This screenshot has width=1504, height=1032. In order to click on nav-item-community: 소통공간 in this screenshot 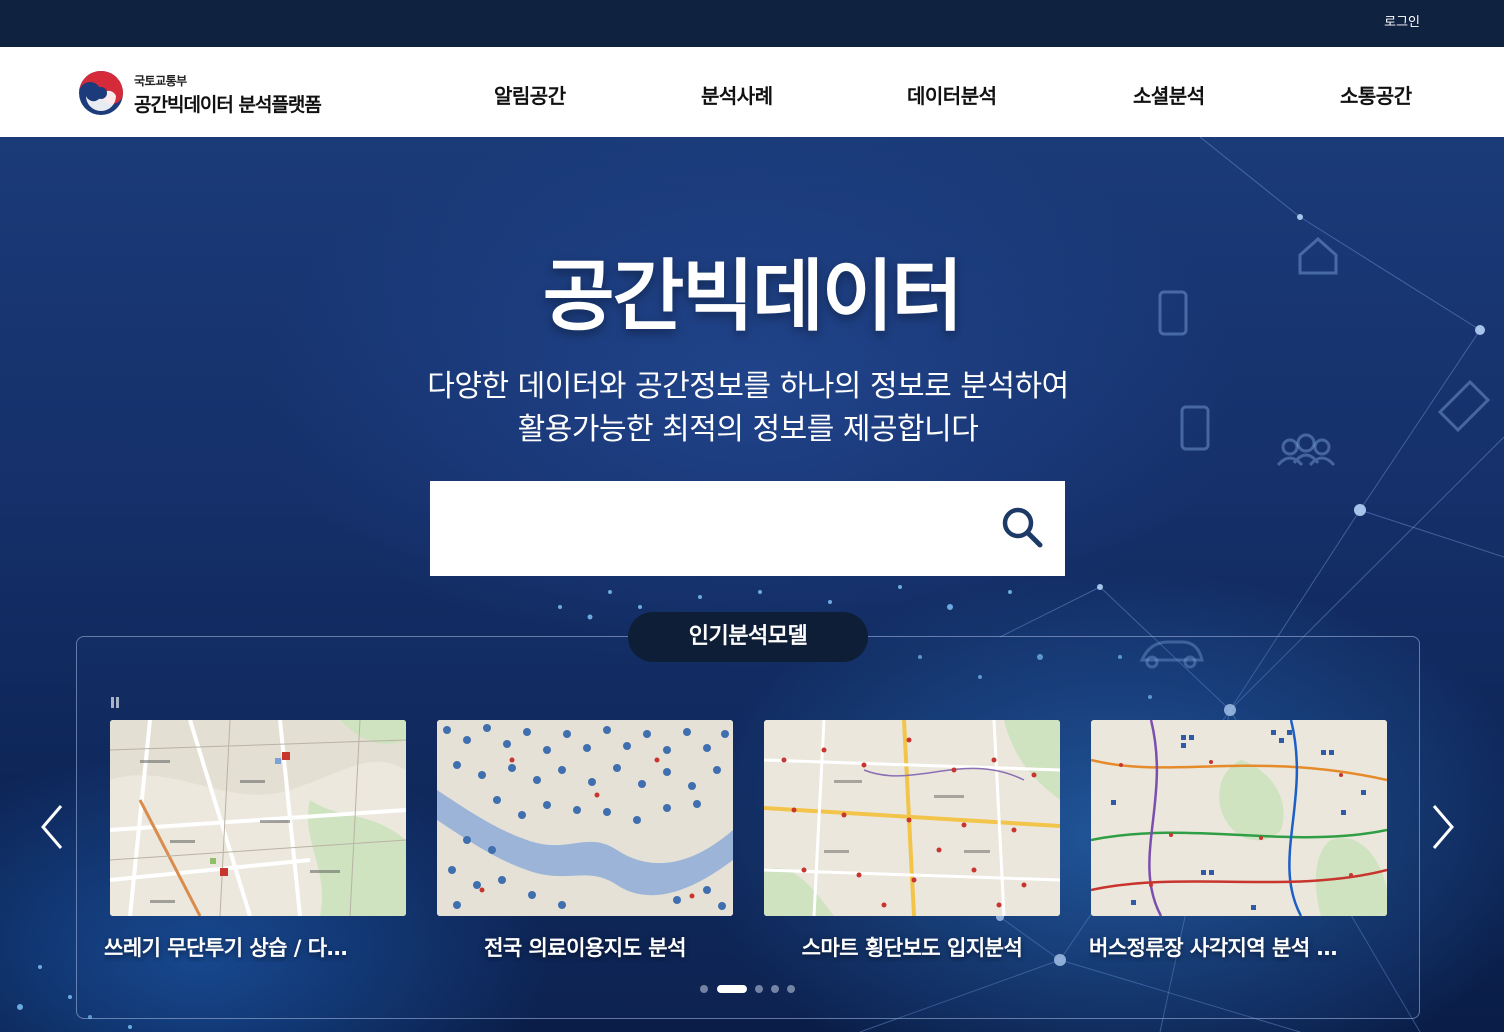, I will do `click(1376, 94)`.